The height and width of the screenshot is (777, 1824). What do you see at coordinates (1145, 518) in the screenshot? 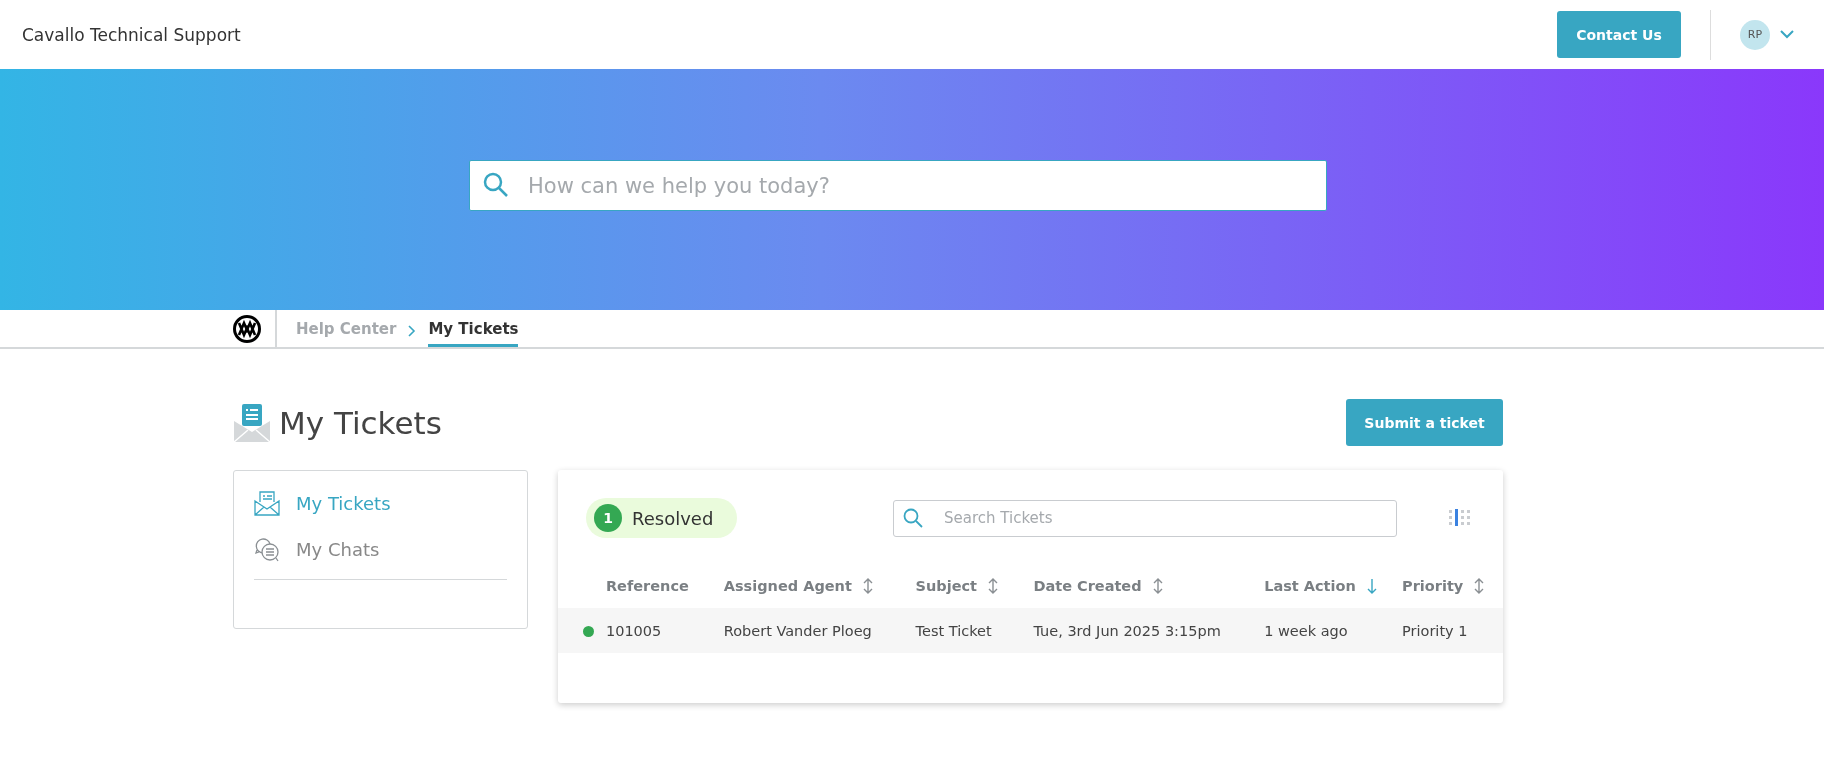
I see `ticket-search-field: Search Tickets` at bounding box center [1145, 518].